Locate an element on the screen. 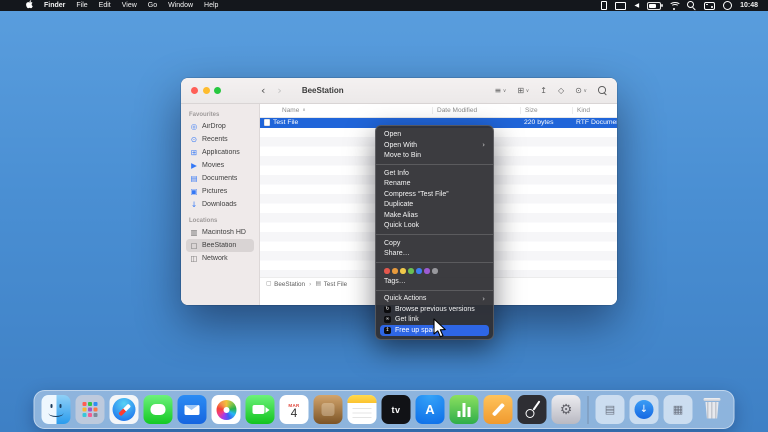 The width and height of the screenshot is (768, 432). dock-item-notes is located at coordinates (362, 409).